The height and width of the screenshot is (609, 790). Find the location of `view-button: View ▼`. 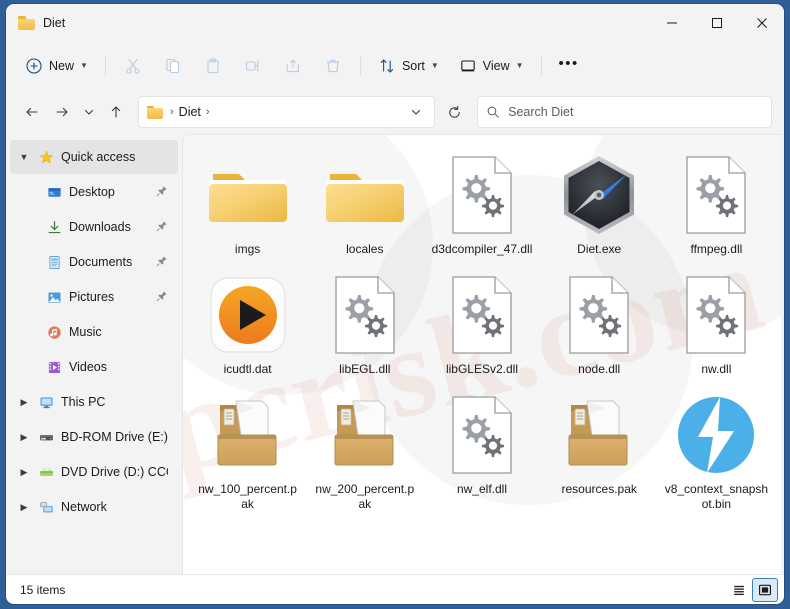

view-button: View ▼ is located at coordinates (491, 66).